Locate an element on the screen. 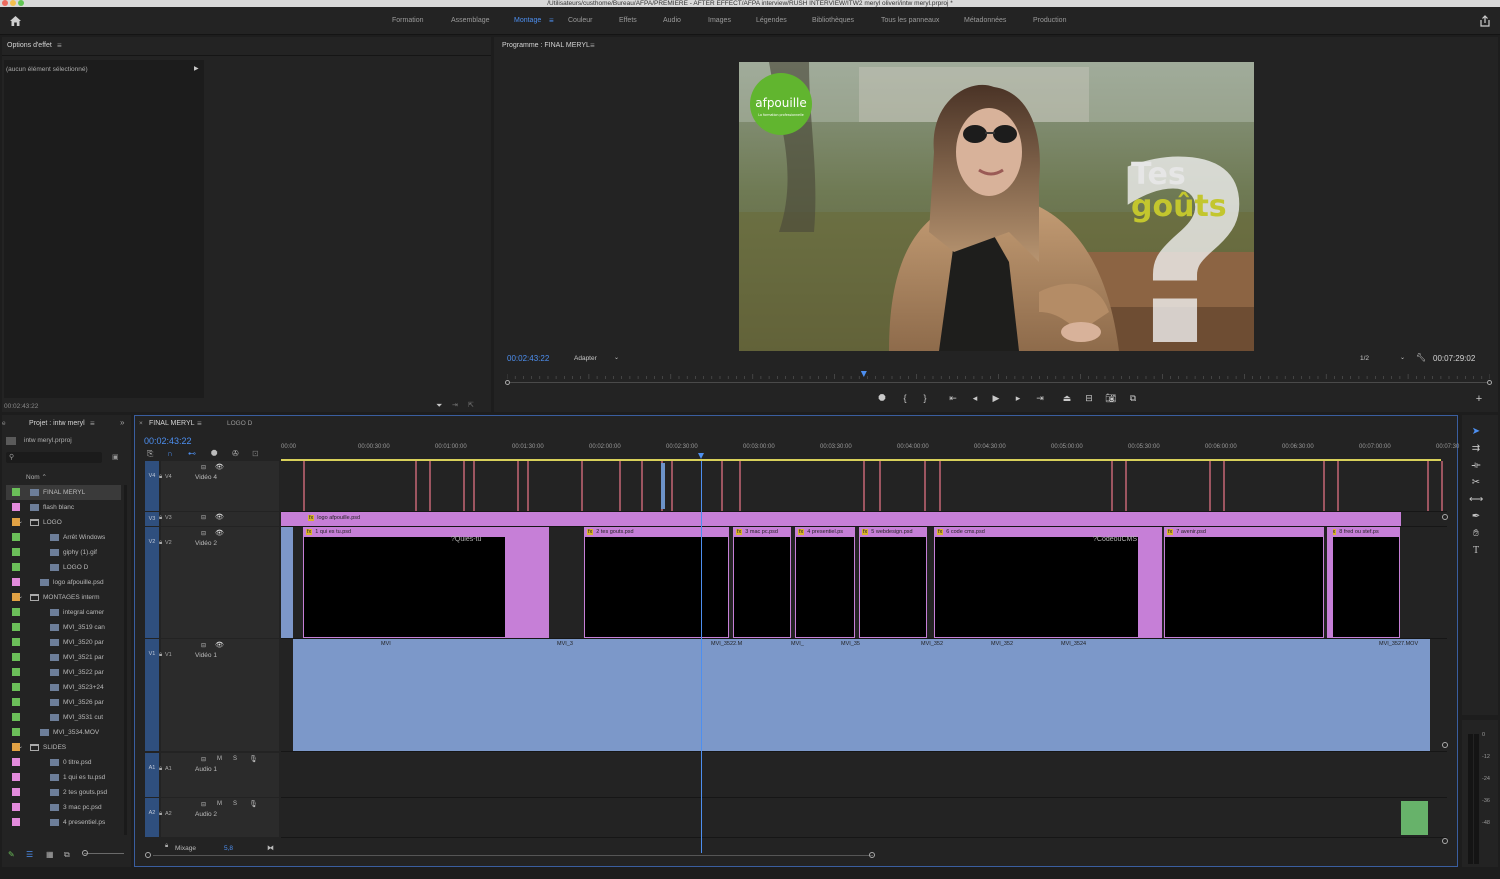 This screenshot has width=1500, height=879. workspace-tab-images: Images is located at coordinates (719, 20).